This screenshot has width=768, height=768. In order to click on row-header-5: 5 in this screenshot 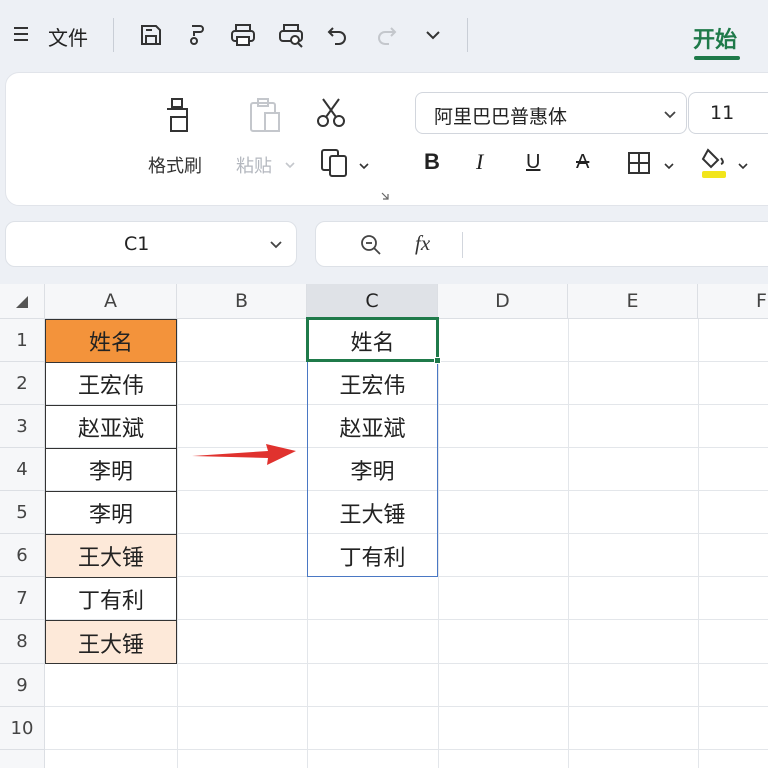, I will do `click(22, 512)`.